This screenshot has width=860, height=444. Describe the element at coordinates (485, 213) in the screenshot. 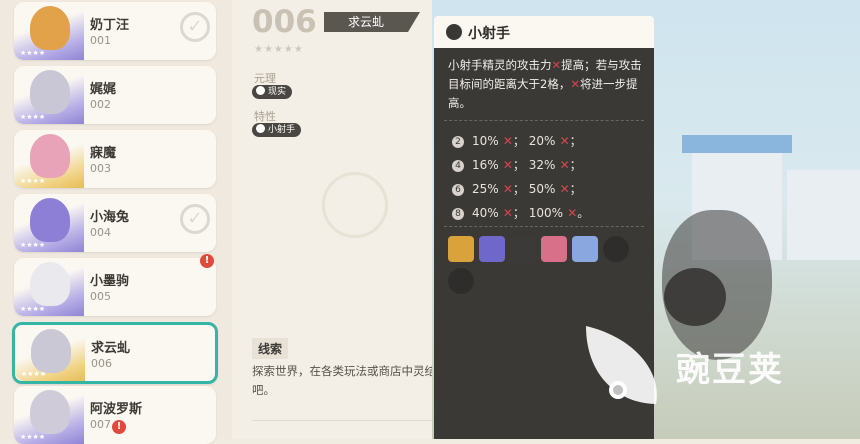

I see `bonus-value: 40%` at that location.